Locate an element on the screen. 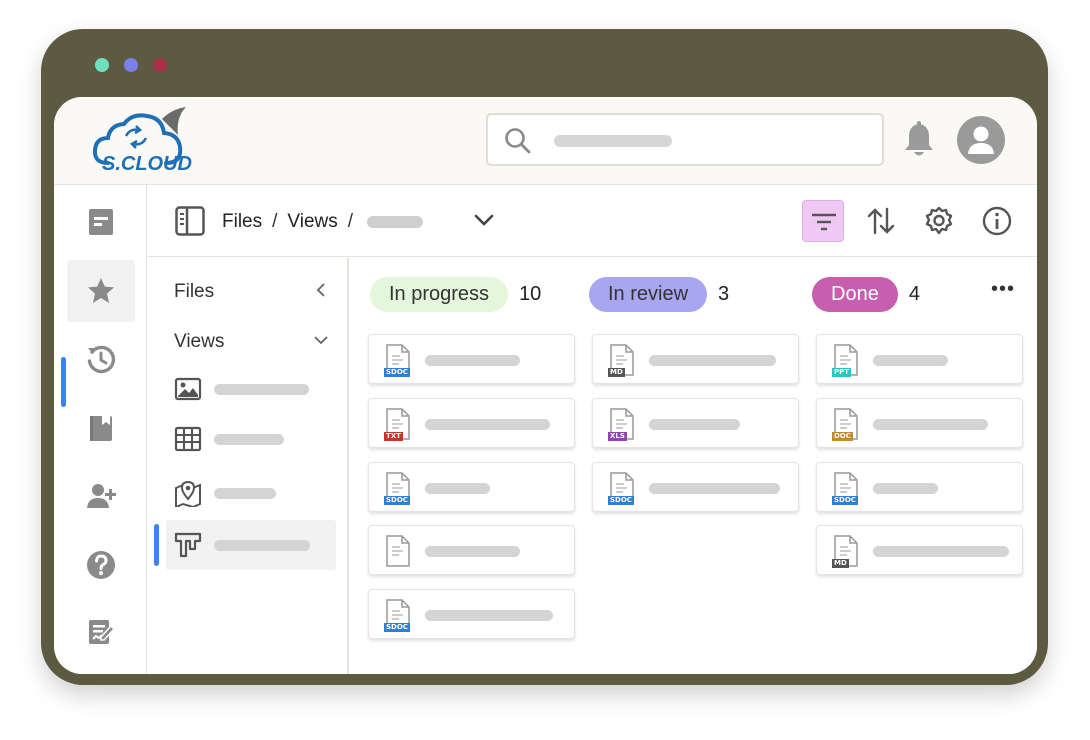 The width and height of the screenshot is (1090, 740). rail-item-share is located at coordinates (101, 496).